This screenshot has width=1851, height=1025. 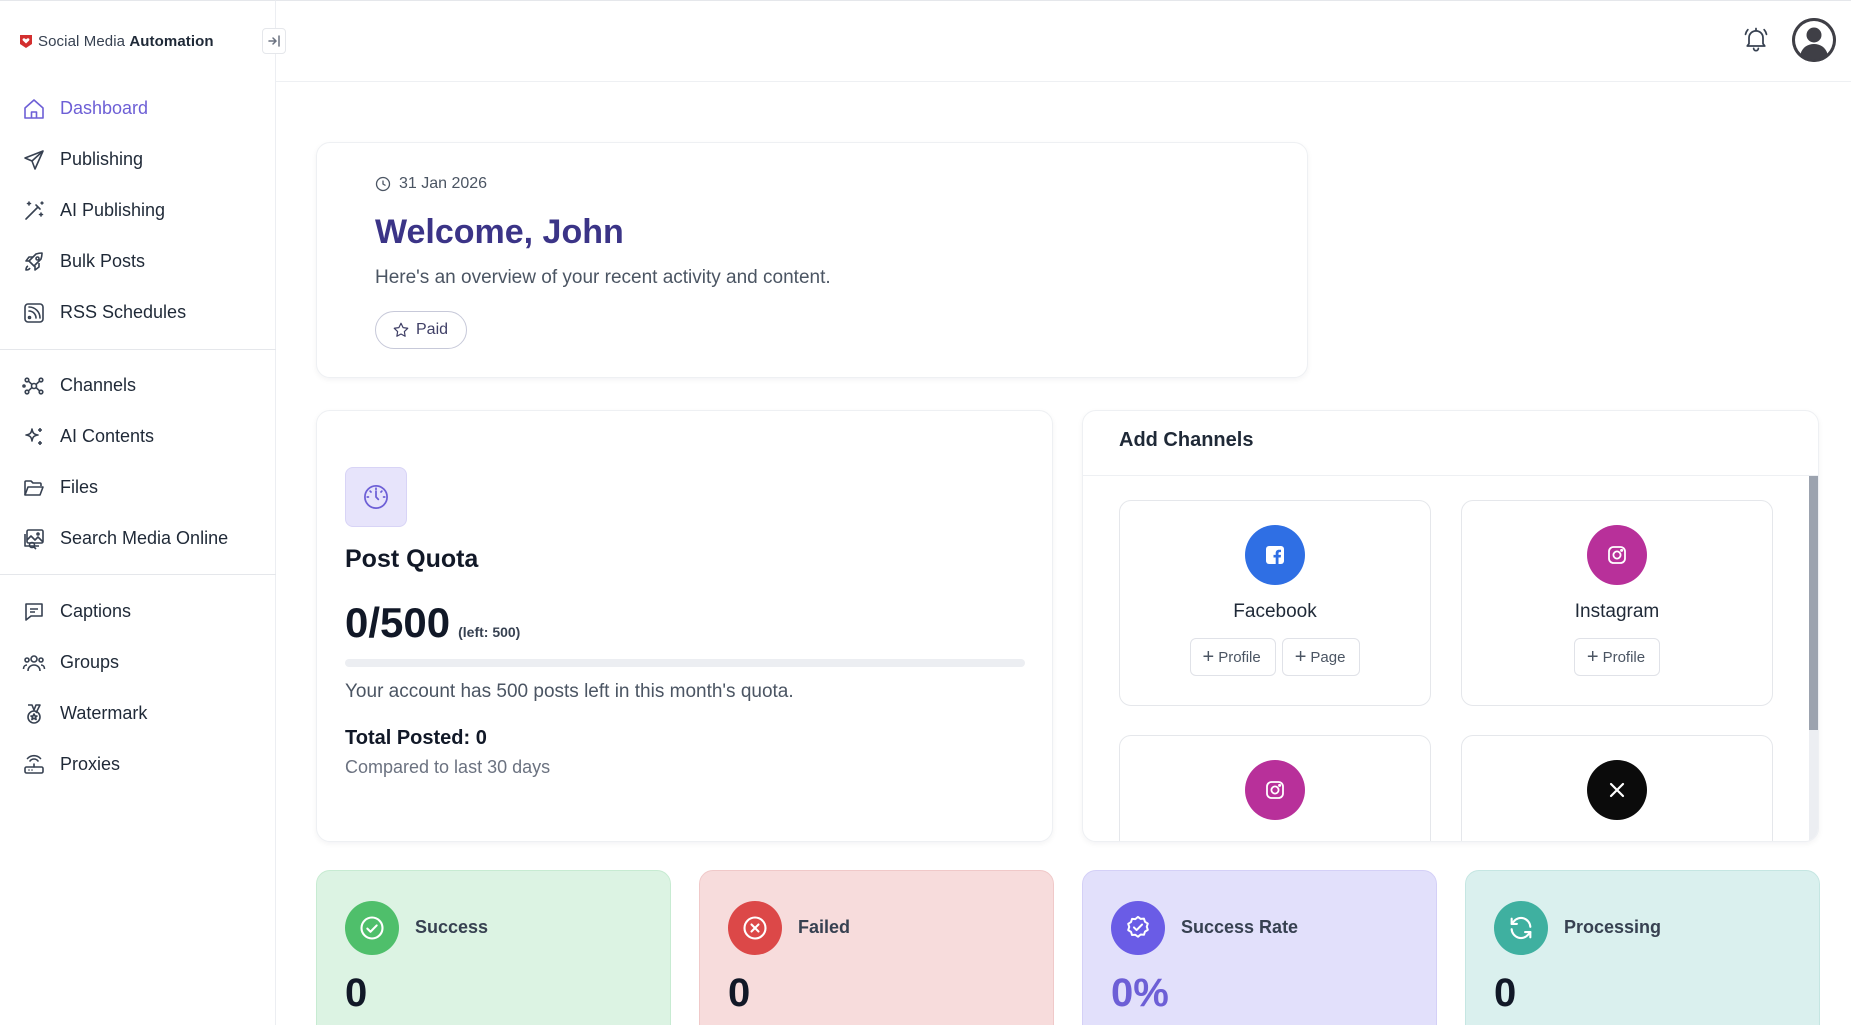 I want to click on bell-icon, so click(x=1756, y=39).